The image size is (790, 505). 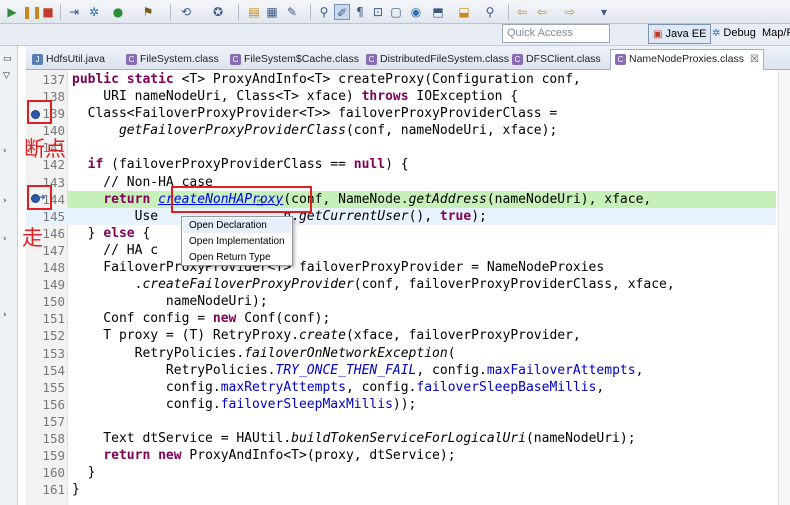 I want to click on open-folder-icon: ▤, so click(x=254, y=12).